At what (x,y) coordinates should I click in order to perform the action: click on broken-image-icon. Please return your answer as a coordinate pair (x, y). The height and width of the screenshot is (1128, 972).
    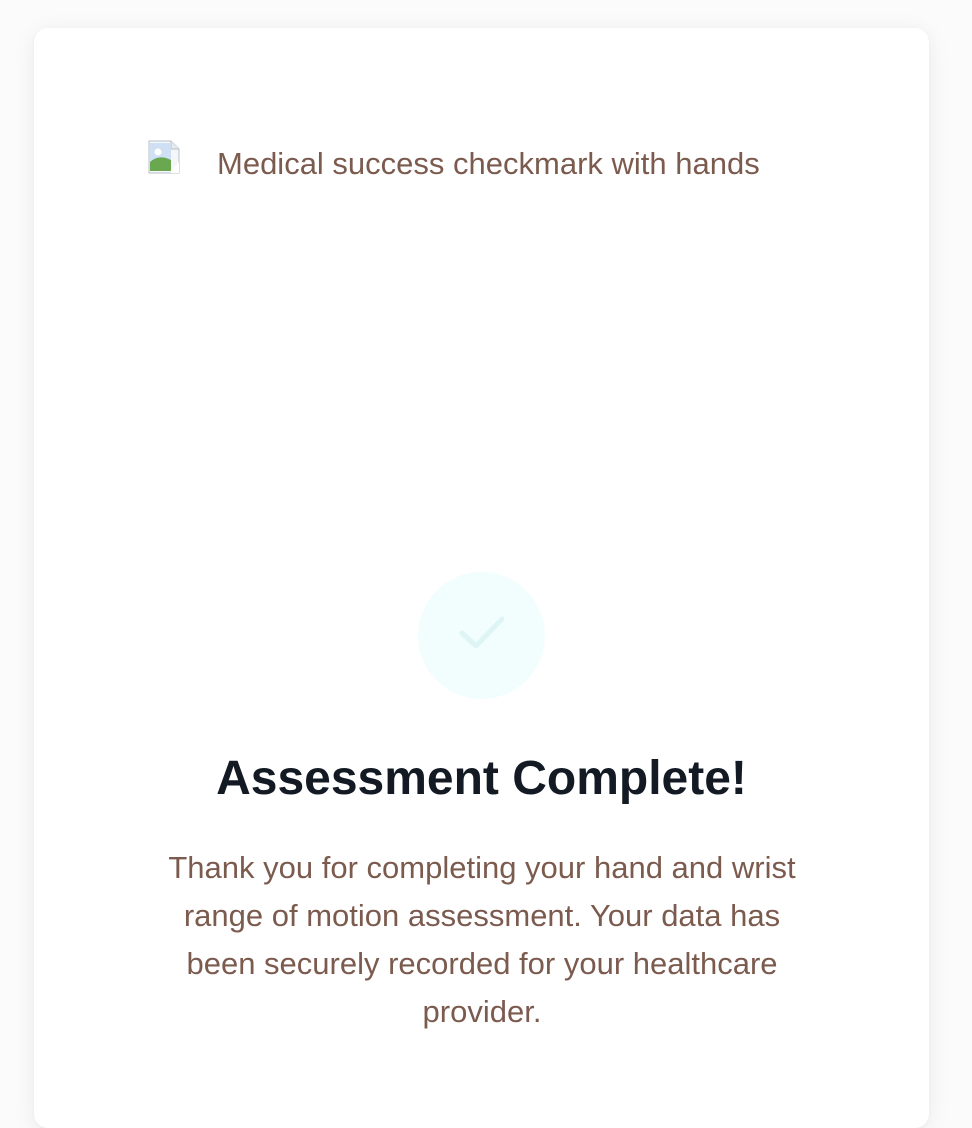
    Looking at the image, I should click on (164, 157).